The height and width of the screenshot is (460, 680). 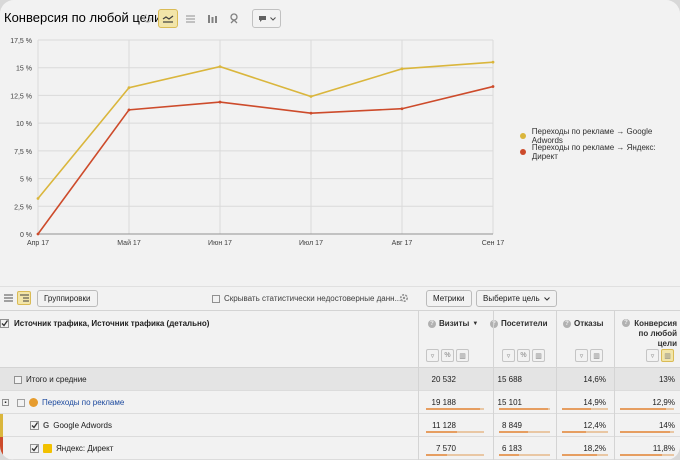 I want to click on cell-visits: 7 570, so click(x=445, y=448).